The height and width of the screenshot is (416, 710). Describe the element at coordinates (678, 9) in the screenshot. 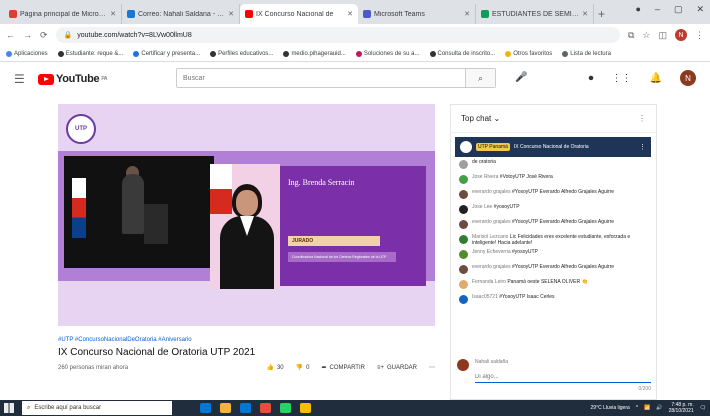

I see `maximize-button: ▢` at that location.